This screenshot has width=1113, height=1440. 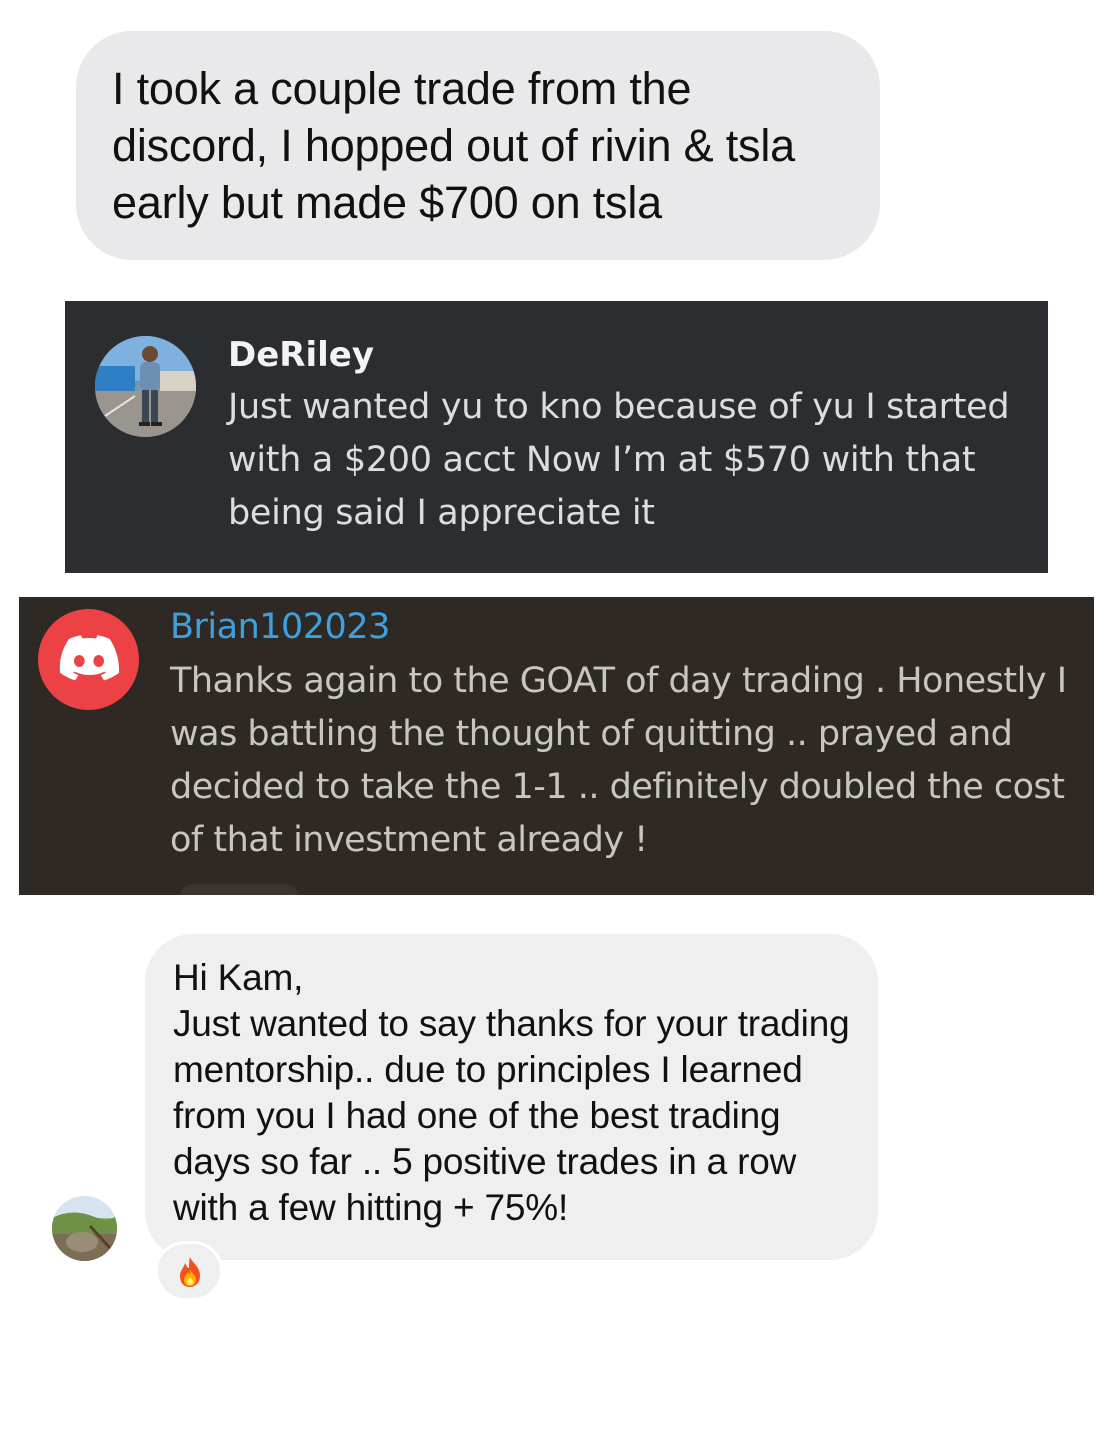 What do you see at coordinates (280, 627) in the screenshot?
I see `username: Brian102023` at bounding box center [280, 627].